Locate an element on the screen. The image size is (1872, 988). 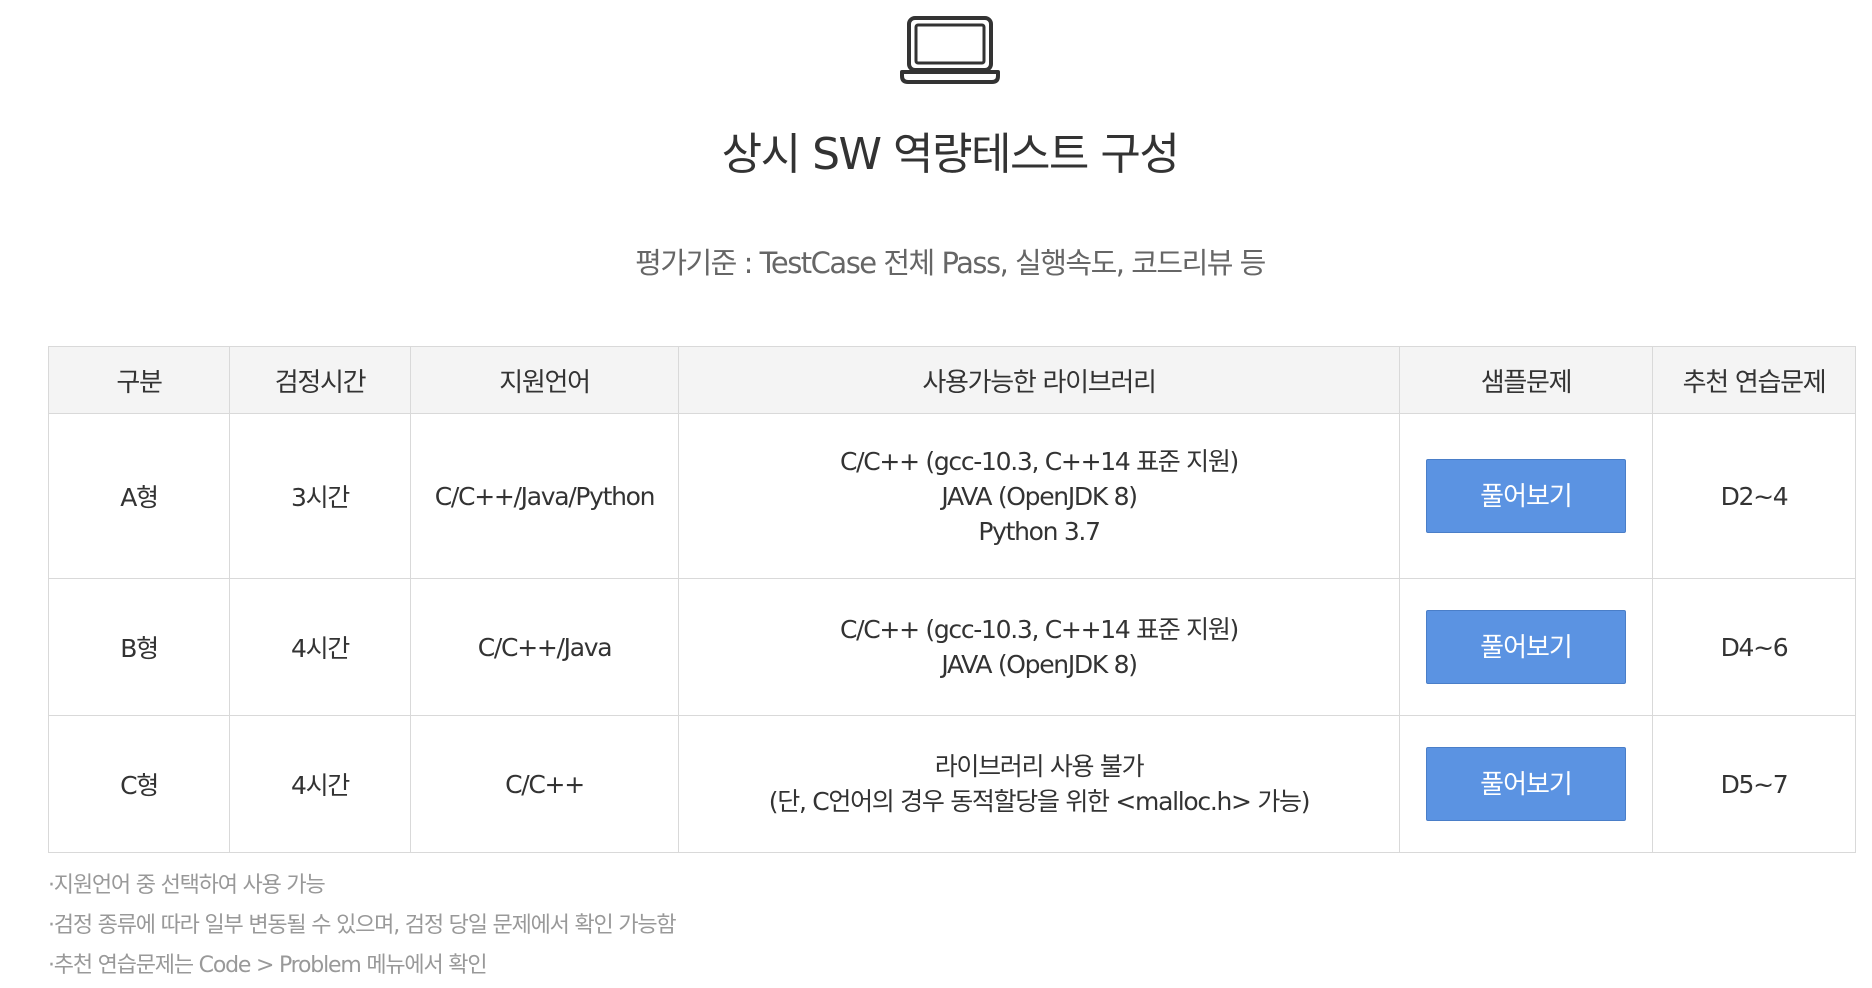
cell-languages: C/C++/Java/Python is located at coordinates (544, 496).